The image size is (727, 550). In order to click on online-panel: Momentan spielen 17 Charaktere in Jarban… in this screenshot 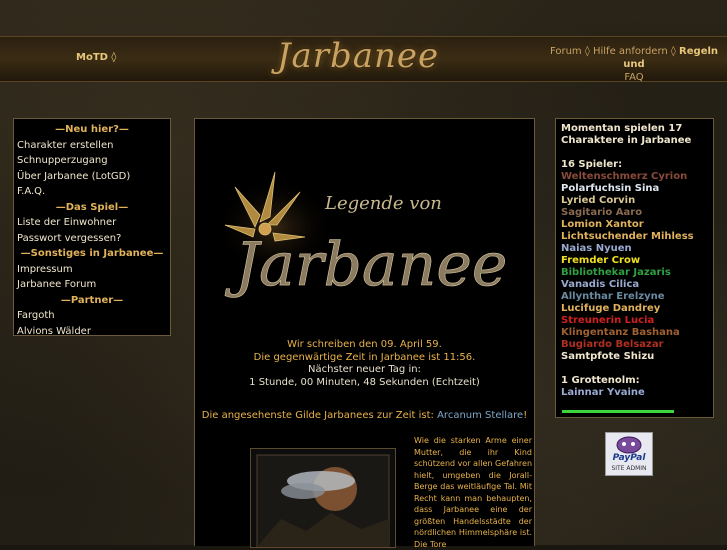, I will do `click(634, 268)`.